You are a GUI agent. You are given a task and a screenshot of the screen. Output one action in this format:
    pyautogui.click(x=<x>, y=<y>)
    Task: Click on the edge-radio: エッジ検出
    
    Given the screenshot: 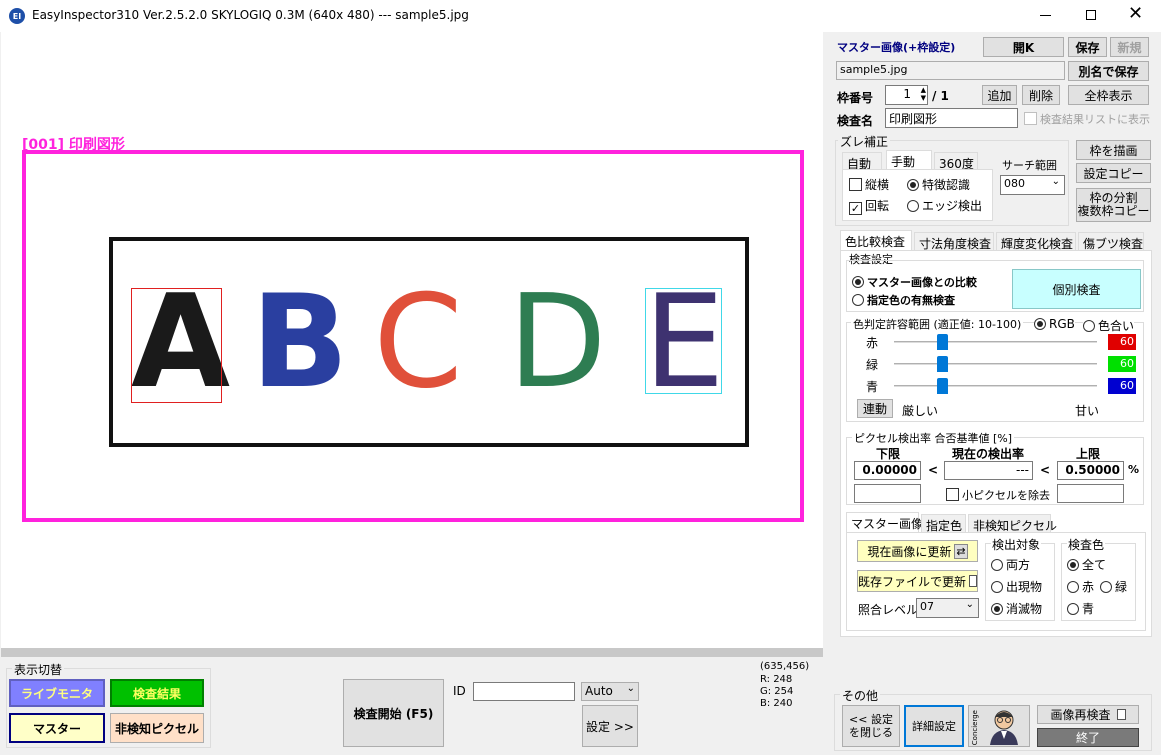 What is the action you would take?
    pyautogui.click(x=944, y=205)
    